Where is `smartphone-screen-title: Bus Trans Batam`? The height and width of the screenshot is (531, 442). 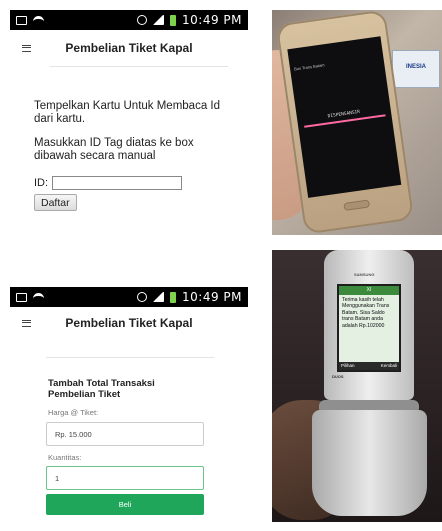 smartphone-screen-title: Bus Trans Batam is located at coordinates (309, 67).